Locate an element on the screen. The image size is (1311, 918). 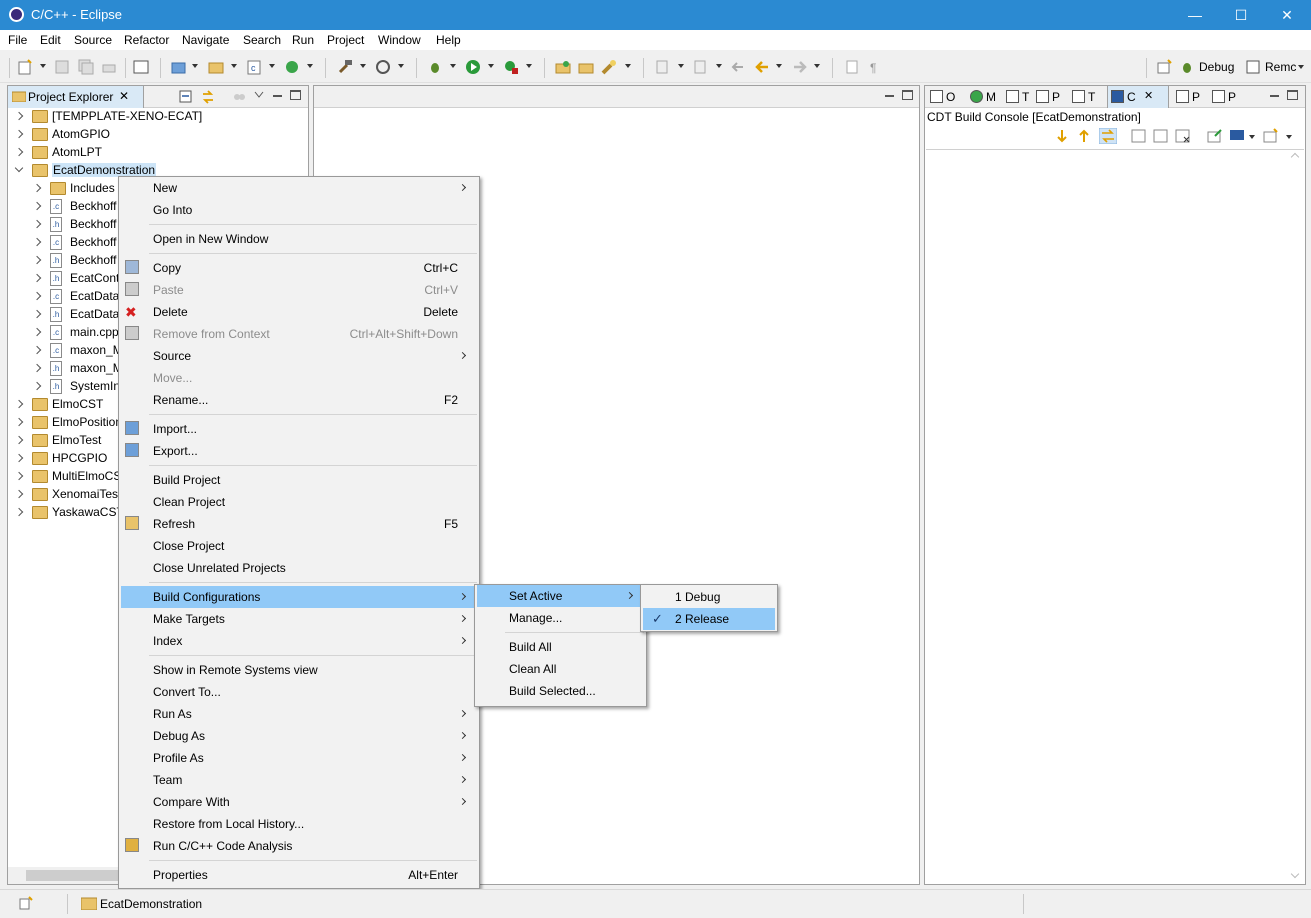
menu-item-profile-as: Profile As is located at coordinates (299, 758).